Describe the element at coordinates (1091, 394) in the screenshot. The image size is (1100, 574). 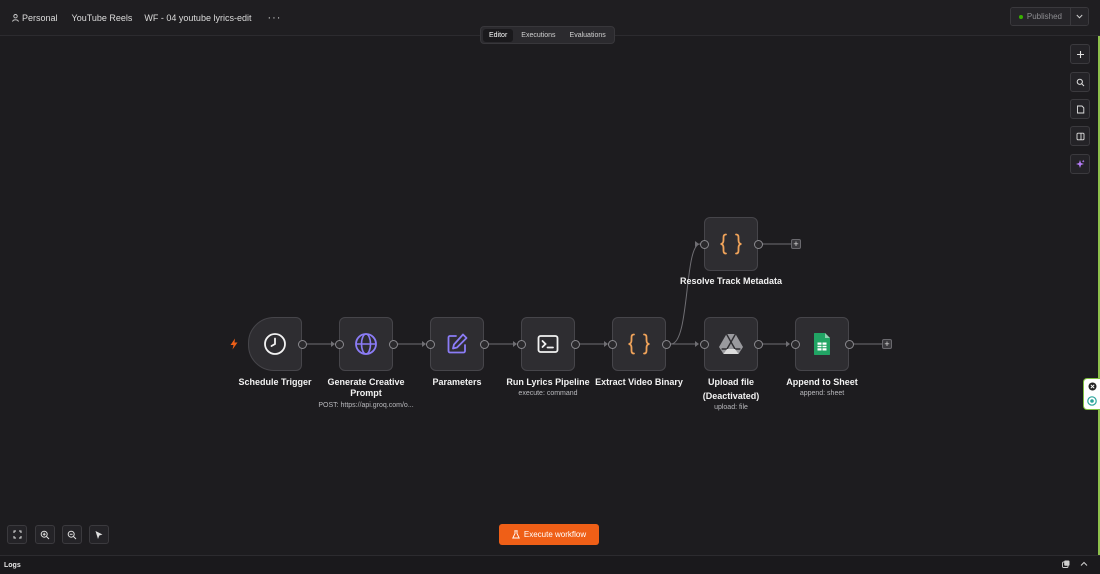
I see `browser-extension-widget` at that location.